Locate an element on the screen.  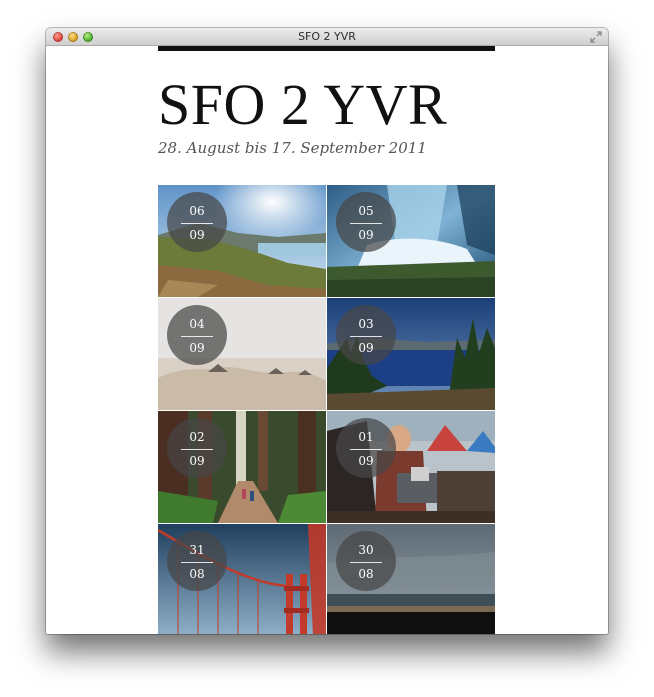
date-badge: 03 09 is located at coordinates (366, 335).